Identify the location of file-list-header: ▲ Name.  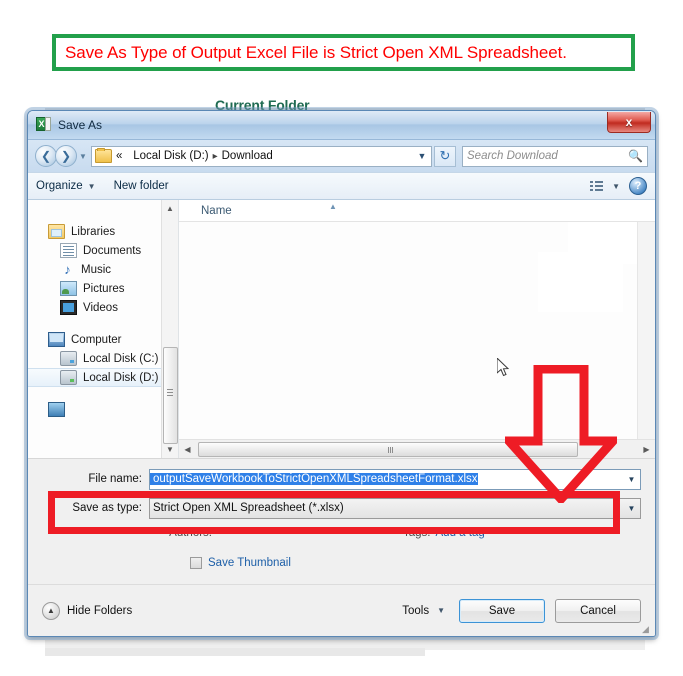
(417, 211).